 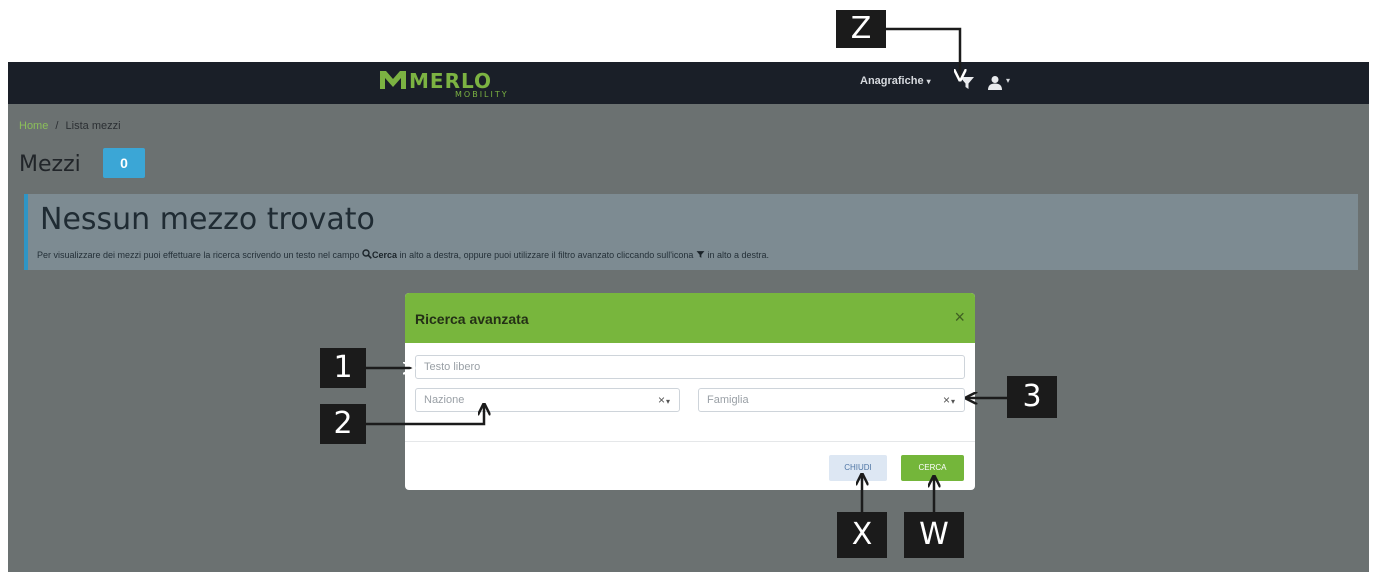 What do you see at coordinates (33, 126) in the screenshot?
I see `breadcrumb-home: Home` at bounding box center [33, 126].